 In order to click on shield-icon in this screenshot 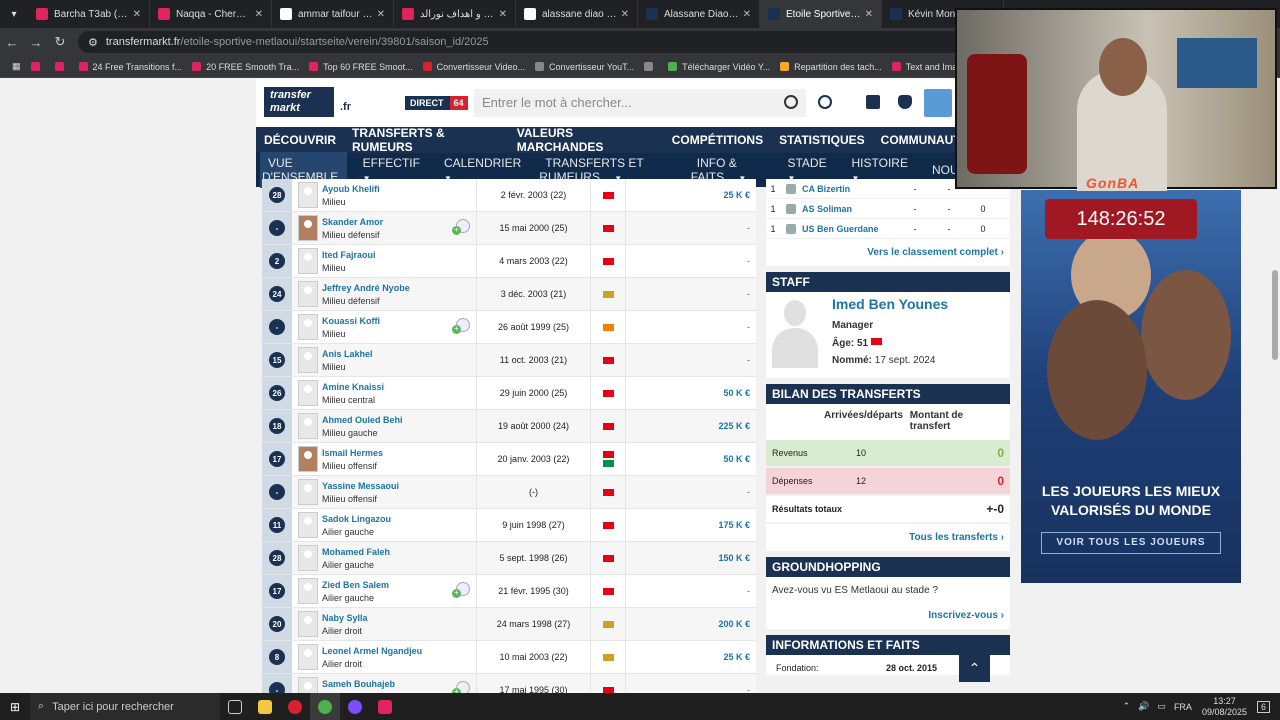, I will do `click(905, 102)`.